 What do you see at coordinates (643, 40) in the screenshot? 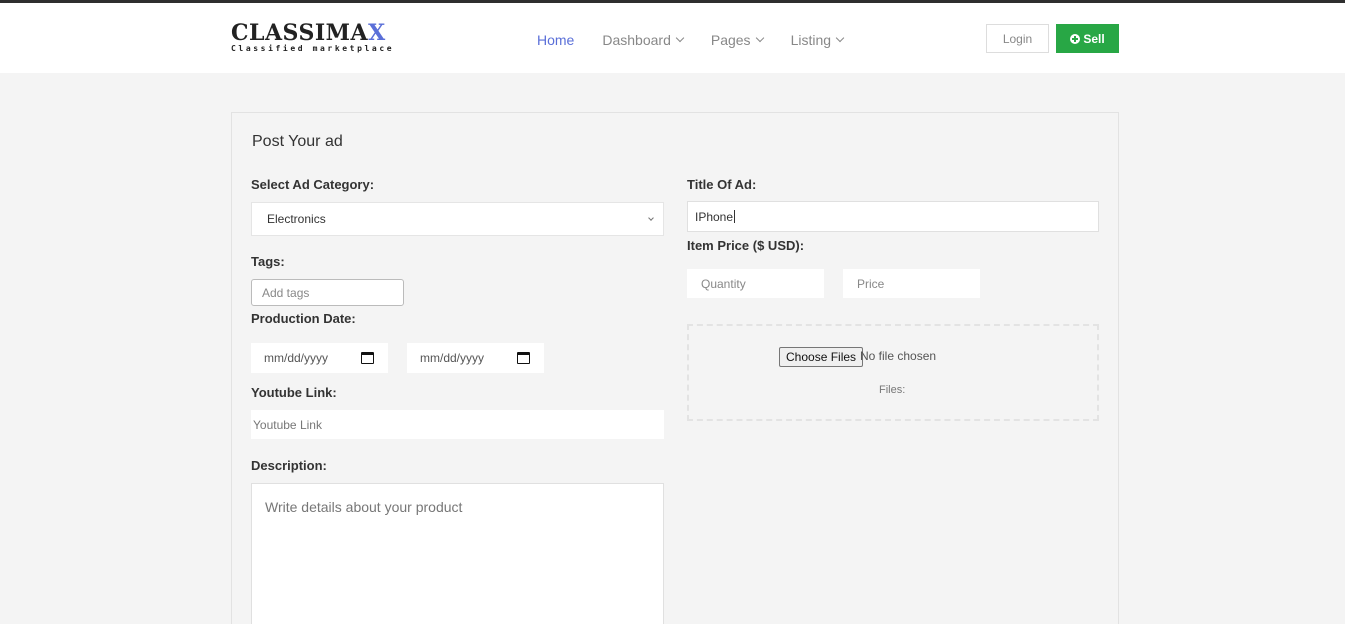
I see `nav-dashboard: Dashboard` at bounding box center [643, 40].